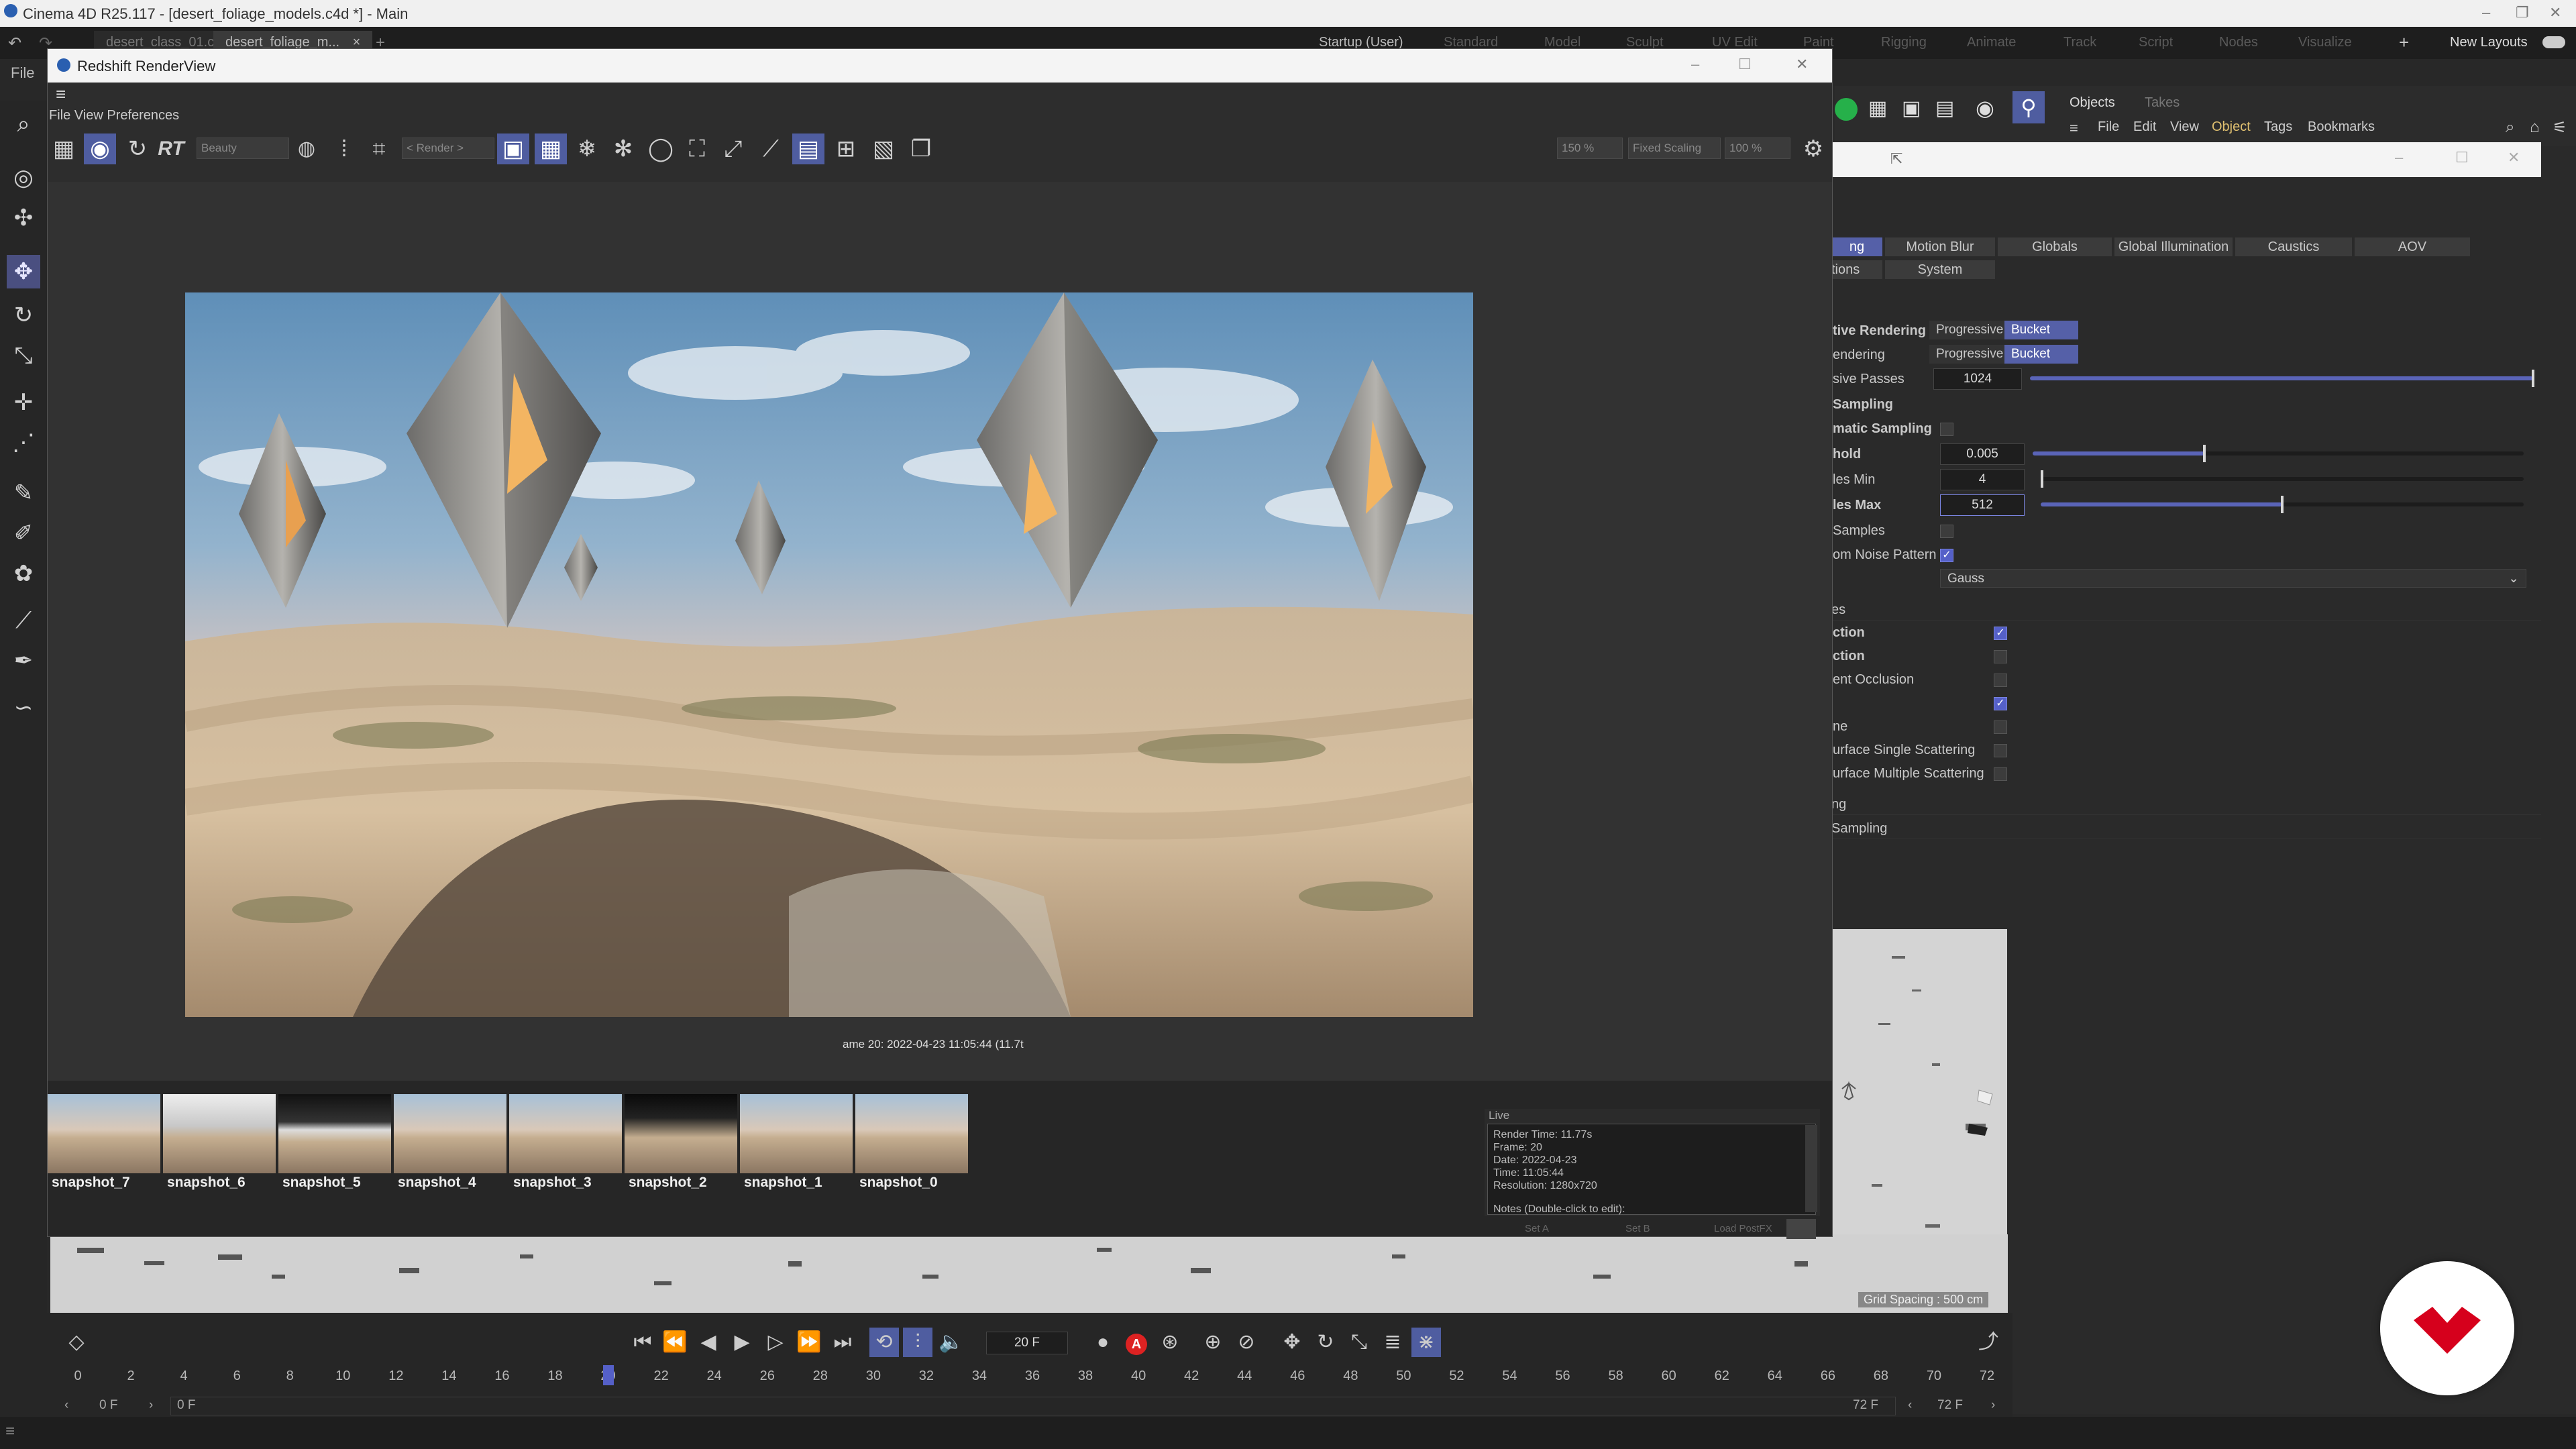 This screenshot has height=1449, width=2576. I want to click on tab-system: System, so click(1940, 269).